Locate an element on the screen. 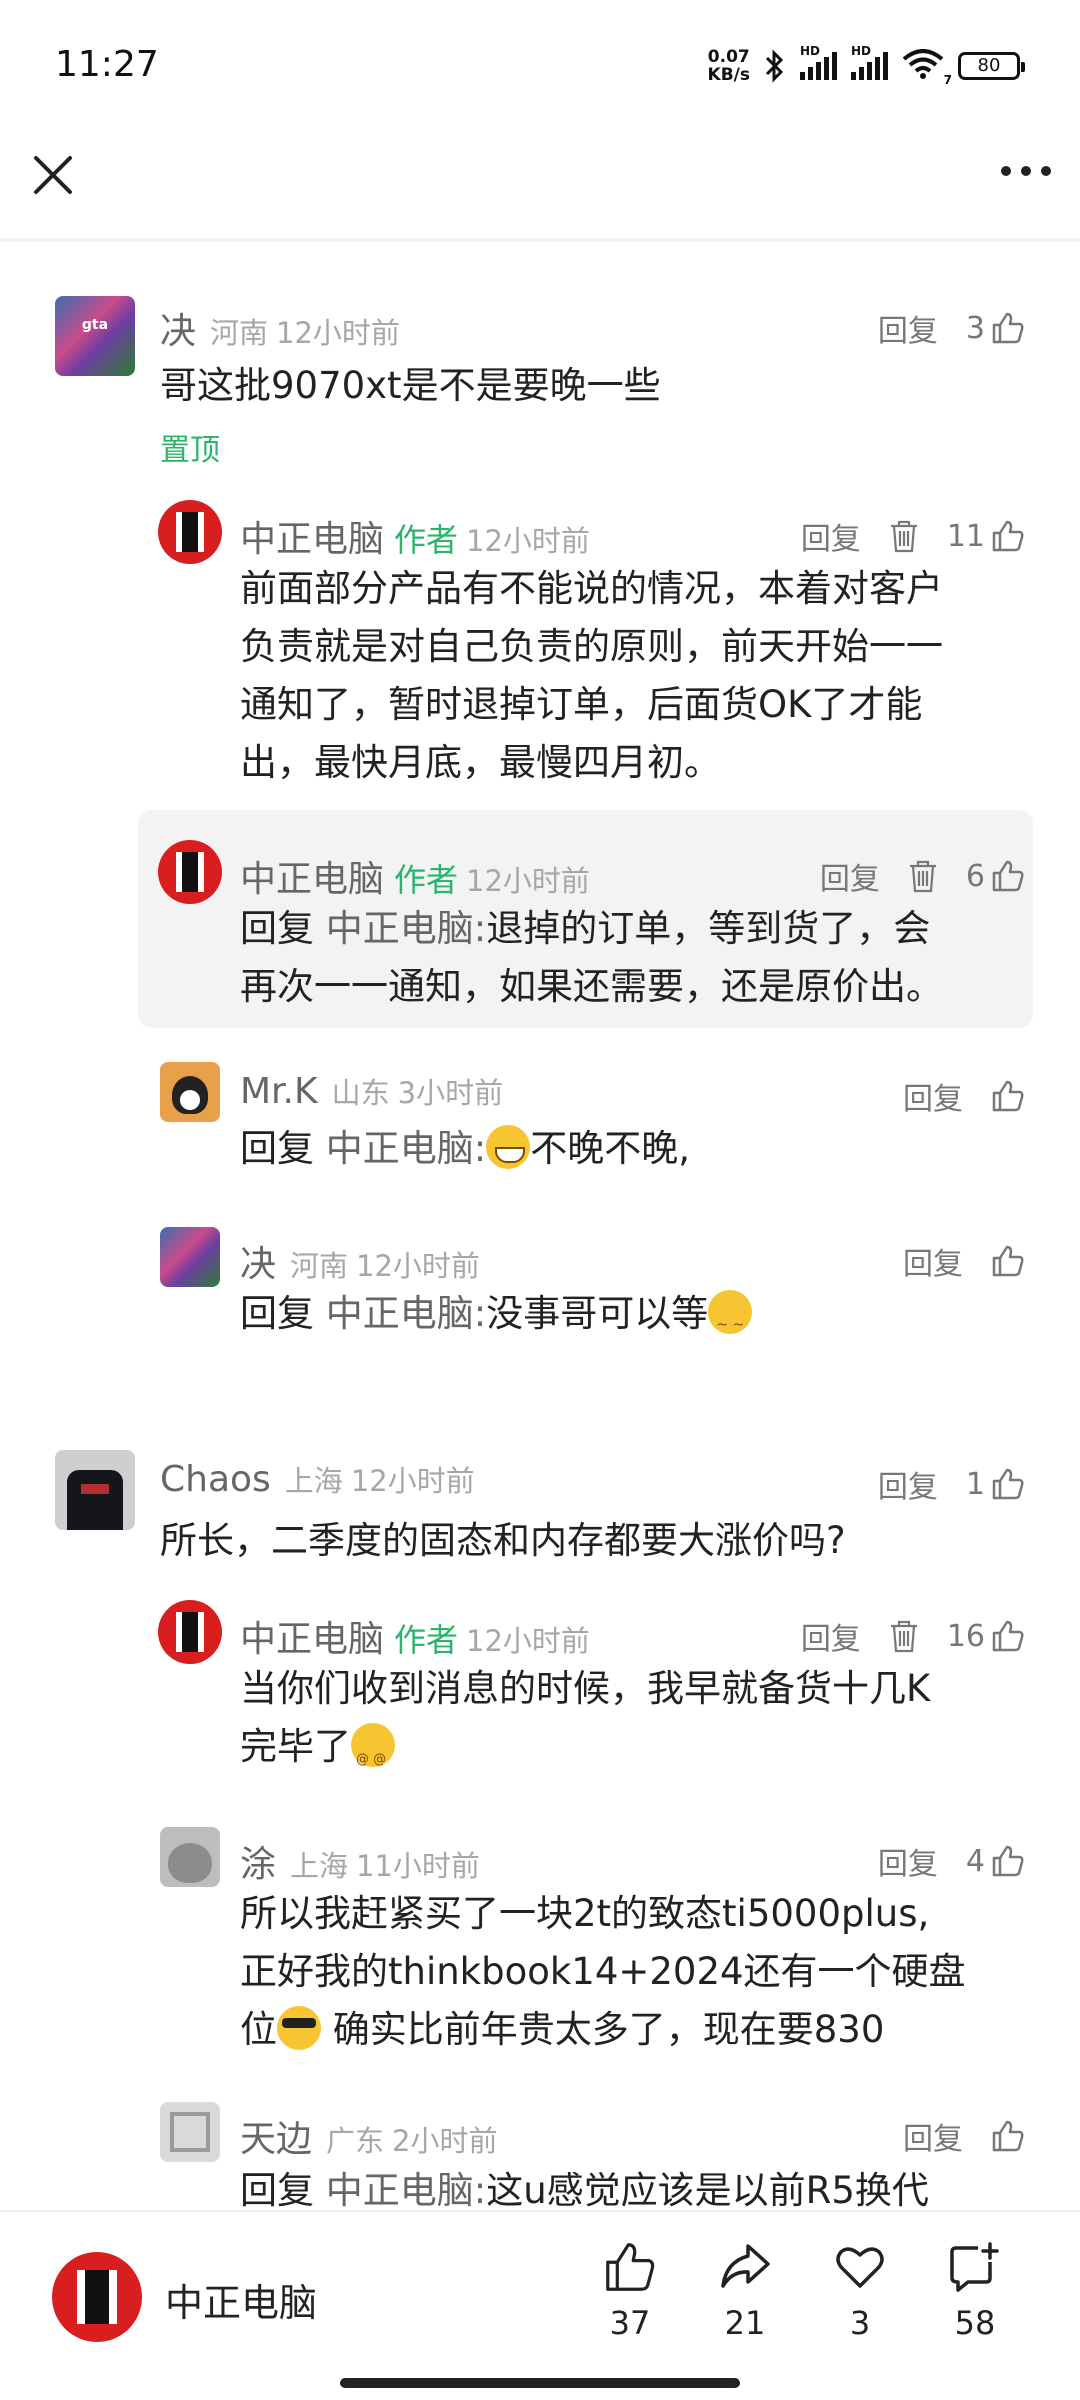 The image size is (1080, 2400). comment-actions: 回复 16 is located at coordinates (913, 1636).